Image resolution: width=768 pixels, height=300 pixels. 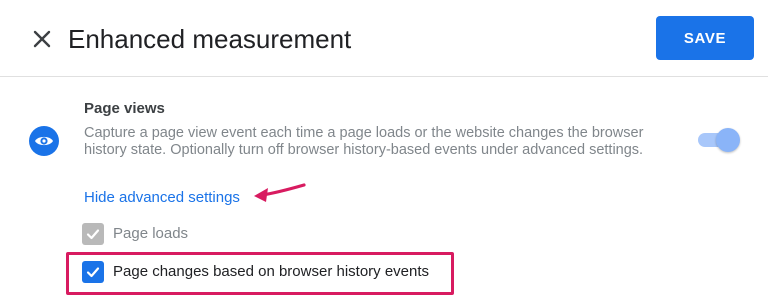 I want to click on hide-advanced-settings-link: Hide advanced settings, so click(x=162, y=197).